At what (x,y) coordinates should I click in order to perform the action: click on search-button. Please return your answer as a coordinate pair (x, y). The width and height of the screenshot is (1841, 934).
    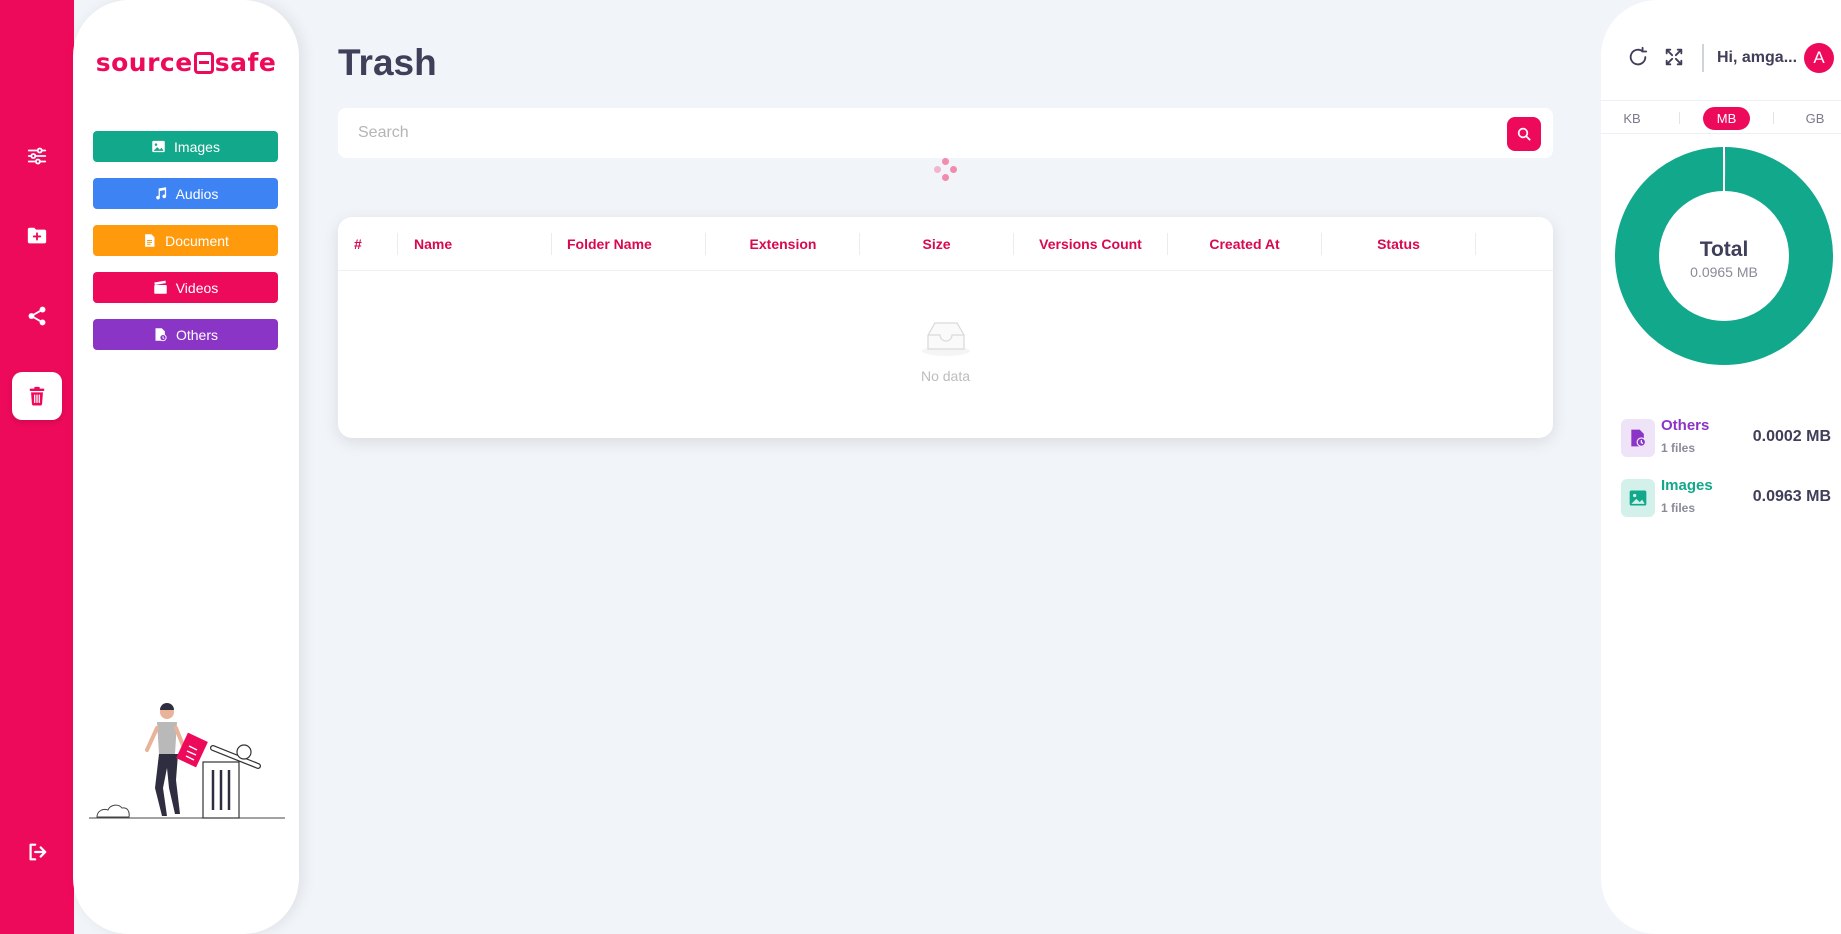
    Looking at the image, I should click on (1524, 134).